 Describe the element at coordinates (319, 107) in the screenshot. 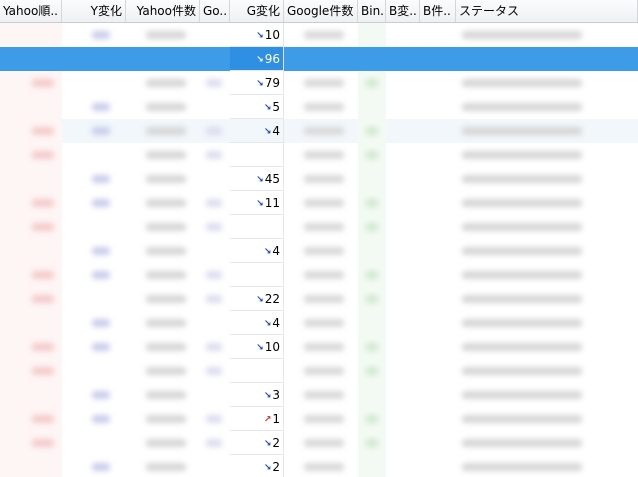

I see `table-row: ↘5` at that location.